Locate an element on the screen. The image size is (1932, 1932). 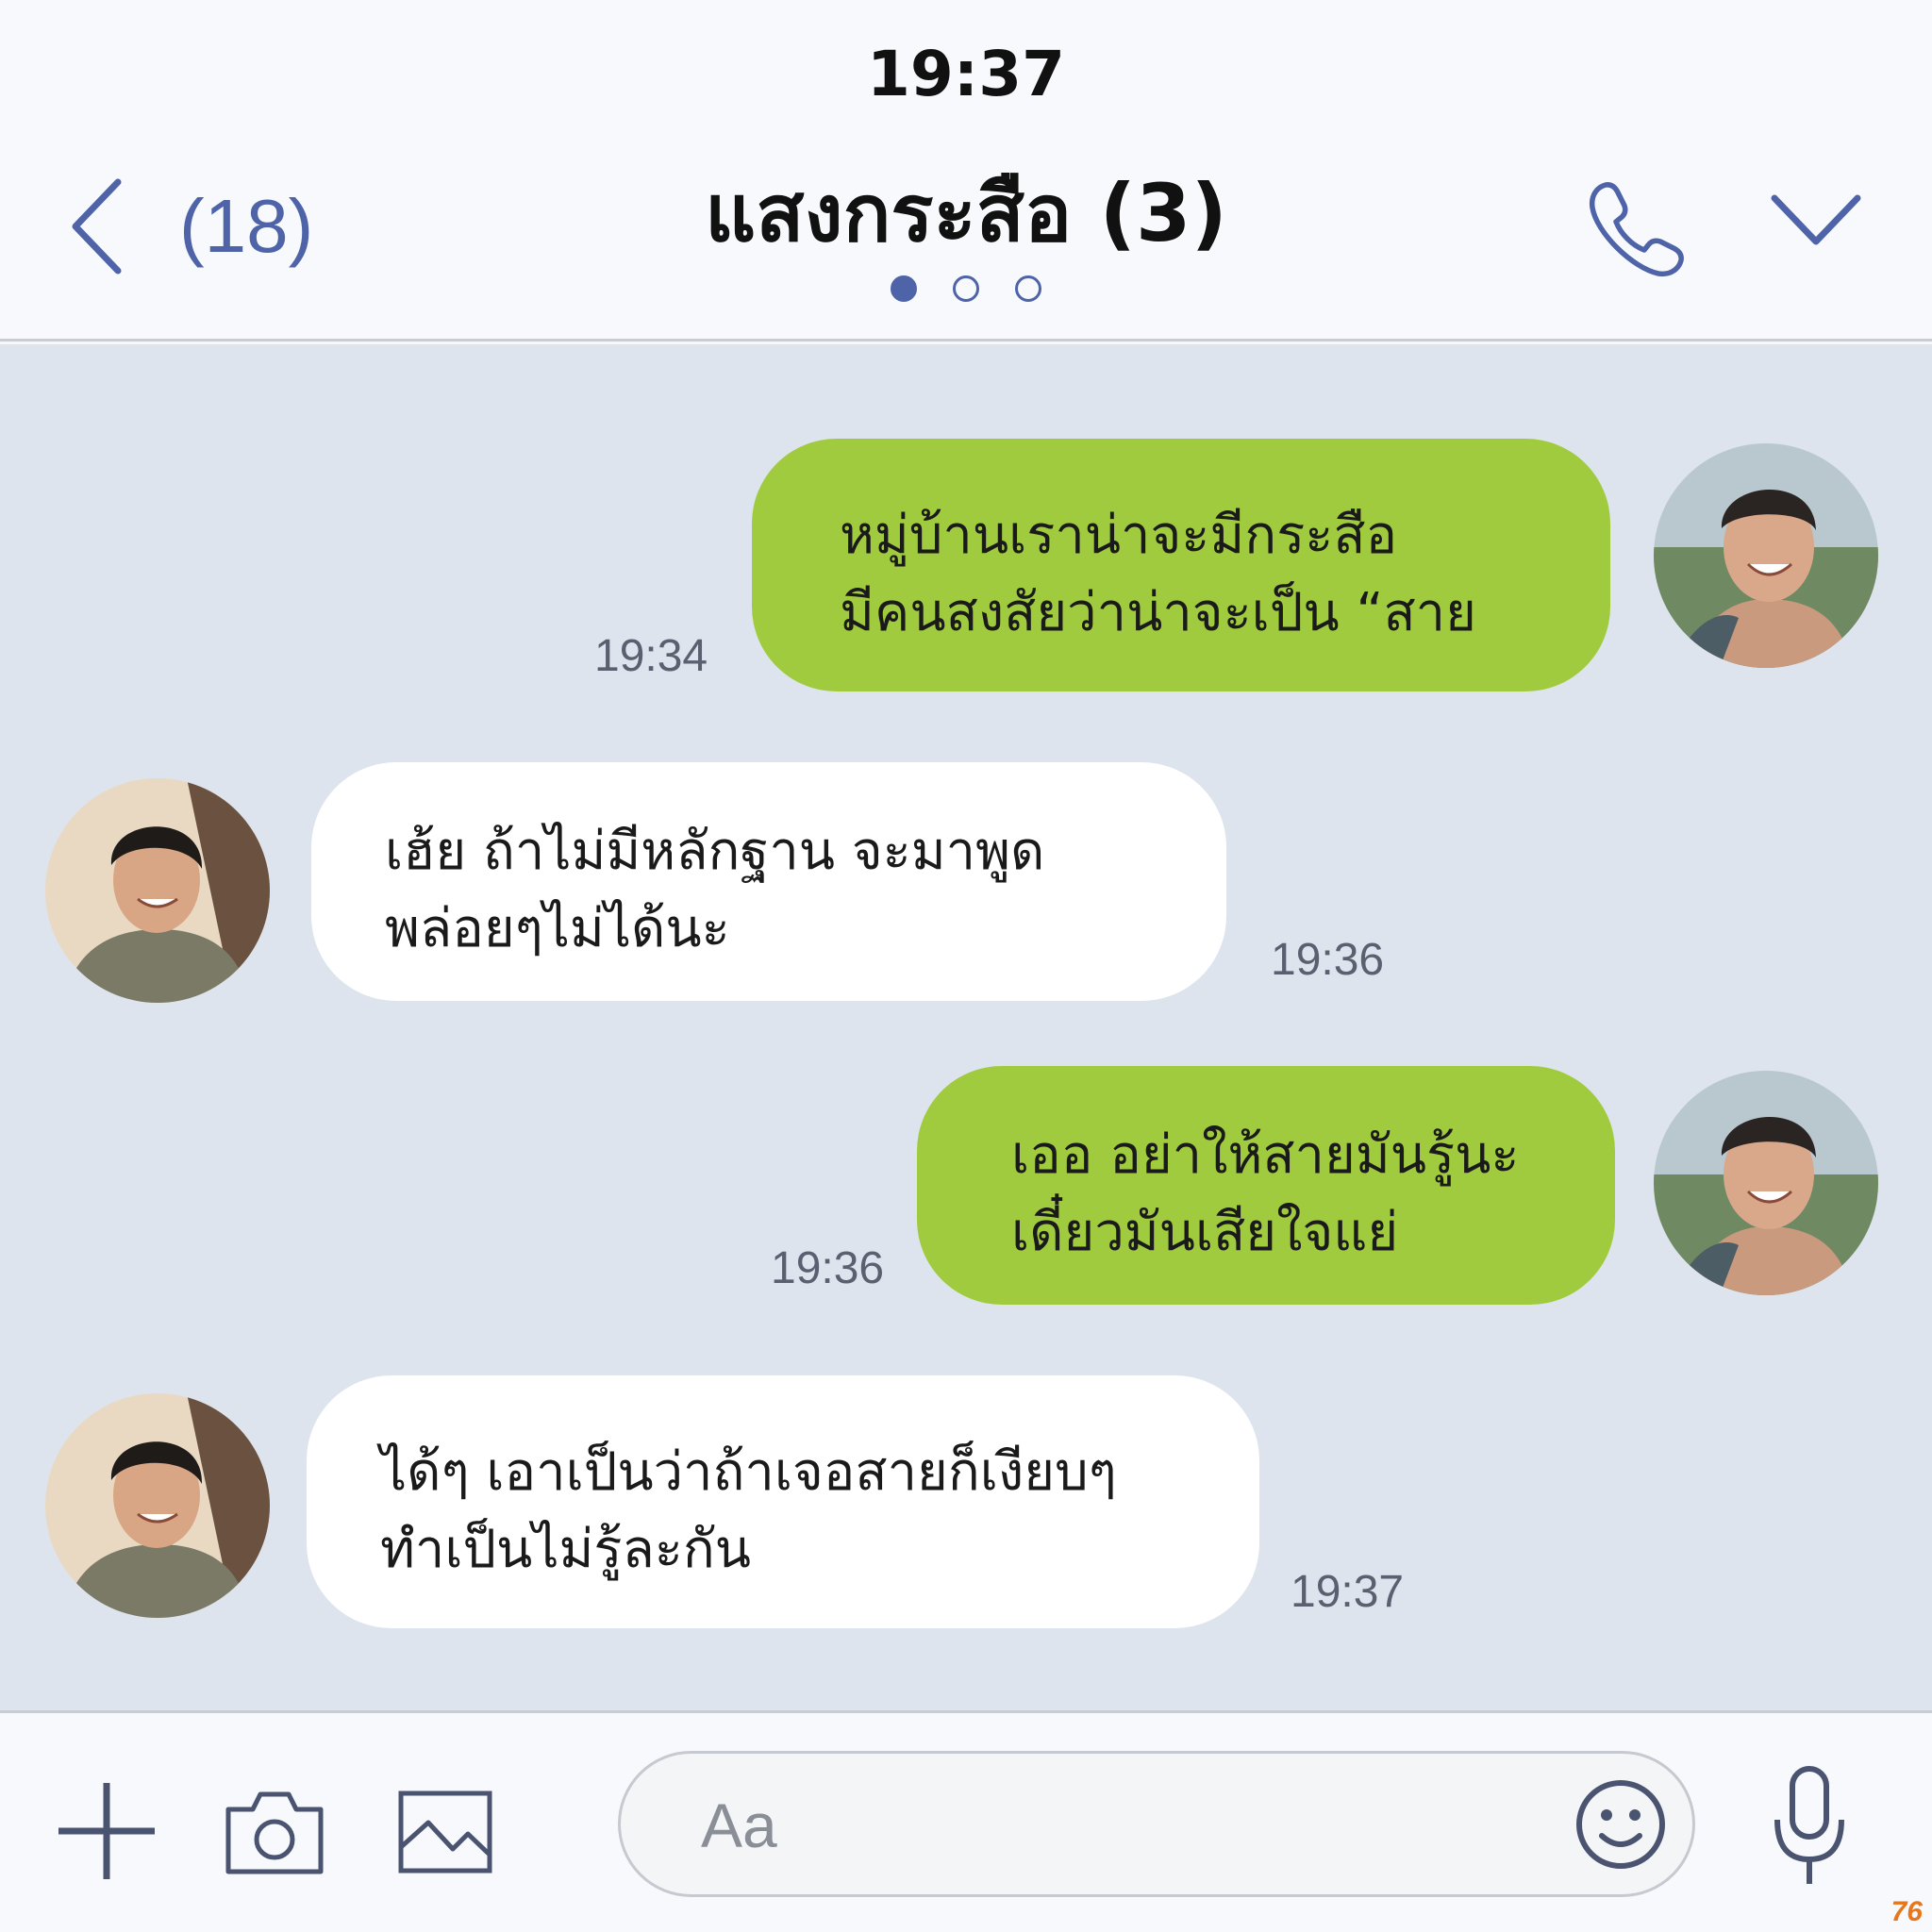
watermark-logo: 76 is located at coordinates (1907, 1912).